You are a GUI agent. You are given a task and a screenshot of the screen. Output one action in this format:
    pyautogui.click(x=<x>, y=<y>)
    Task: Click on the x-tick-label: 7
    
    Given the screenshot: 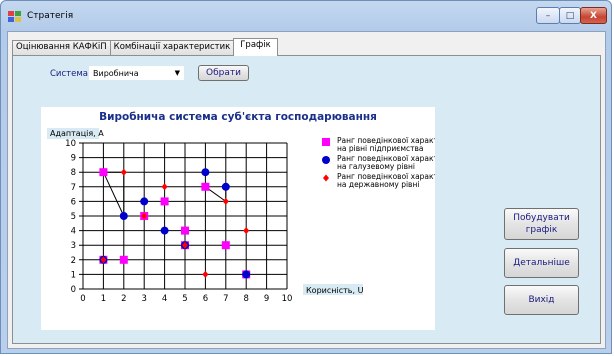 What is the action you would take?
    pyautogui.click(x=225, y=299)
    